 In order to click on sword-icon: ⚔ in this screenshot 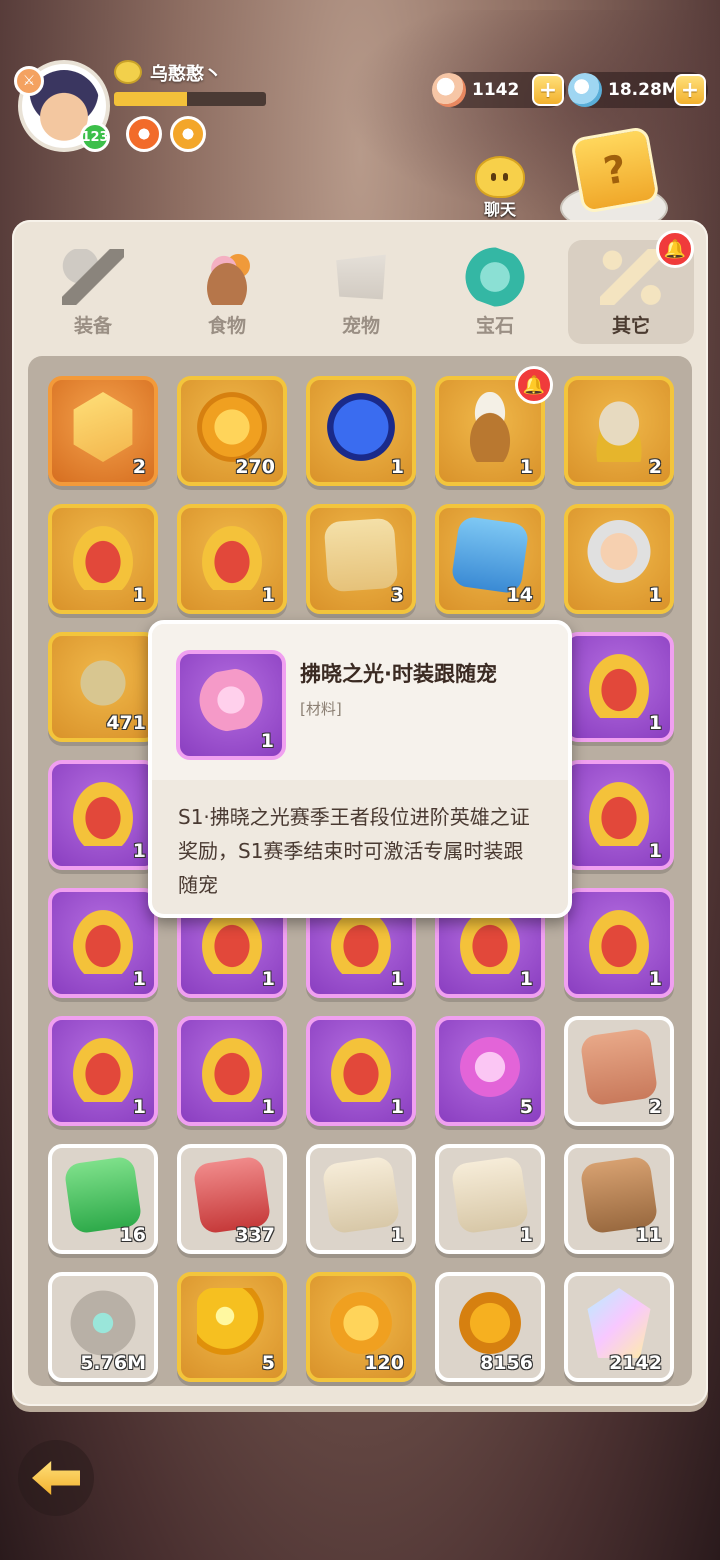, I will do `click(29, 81)`.